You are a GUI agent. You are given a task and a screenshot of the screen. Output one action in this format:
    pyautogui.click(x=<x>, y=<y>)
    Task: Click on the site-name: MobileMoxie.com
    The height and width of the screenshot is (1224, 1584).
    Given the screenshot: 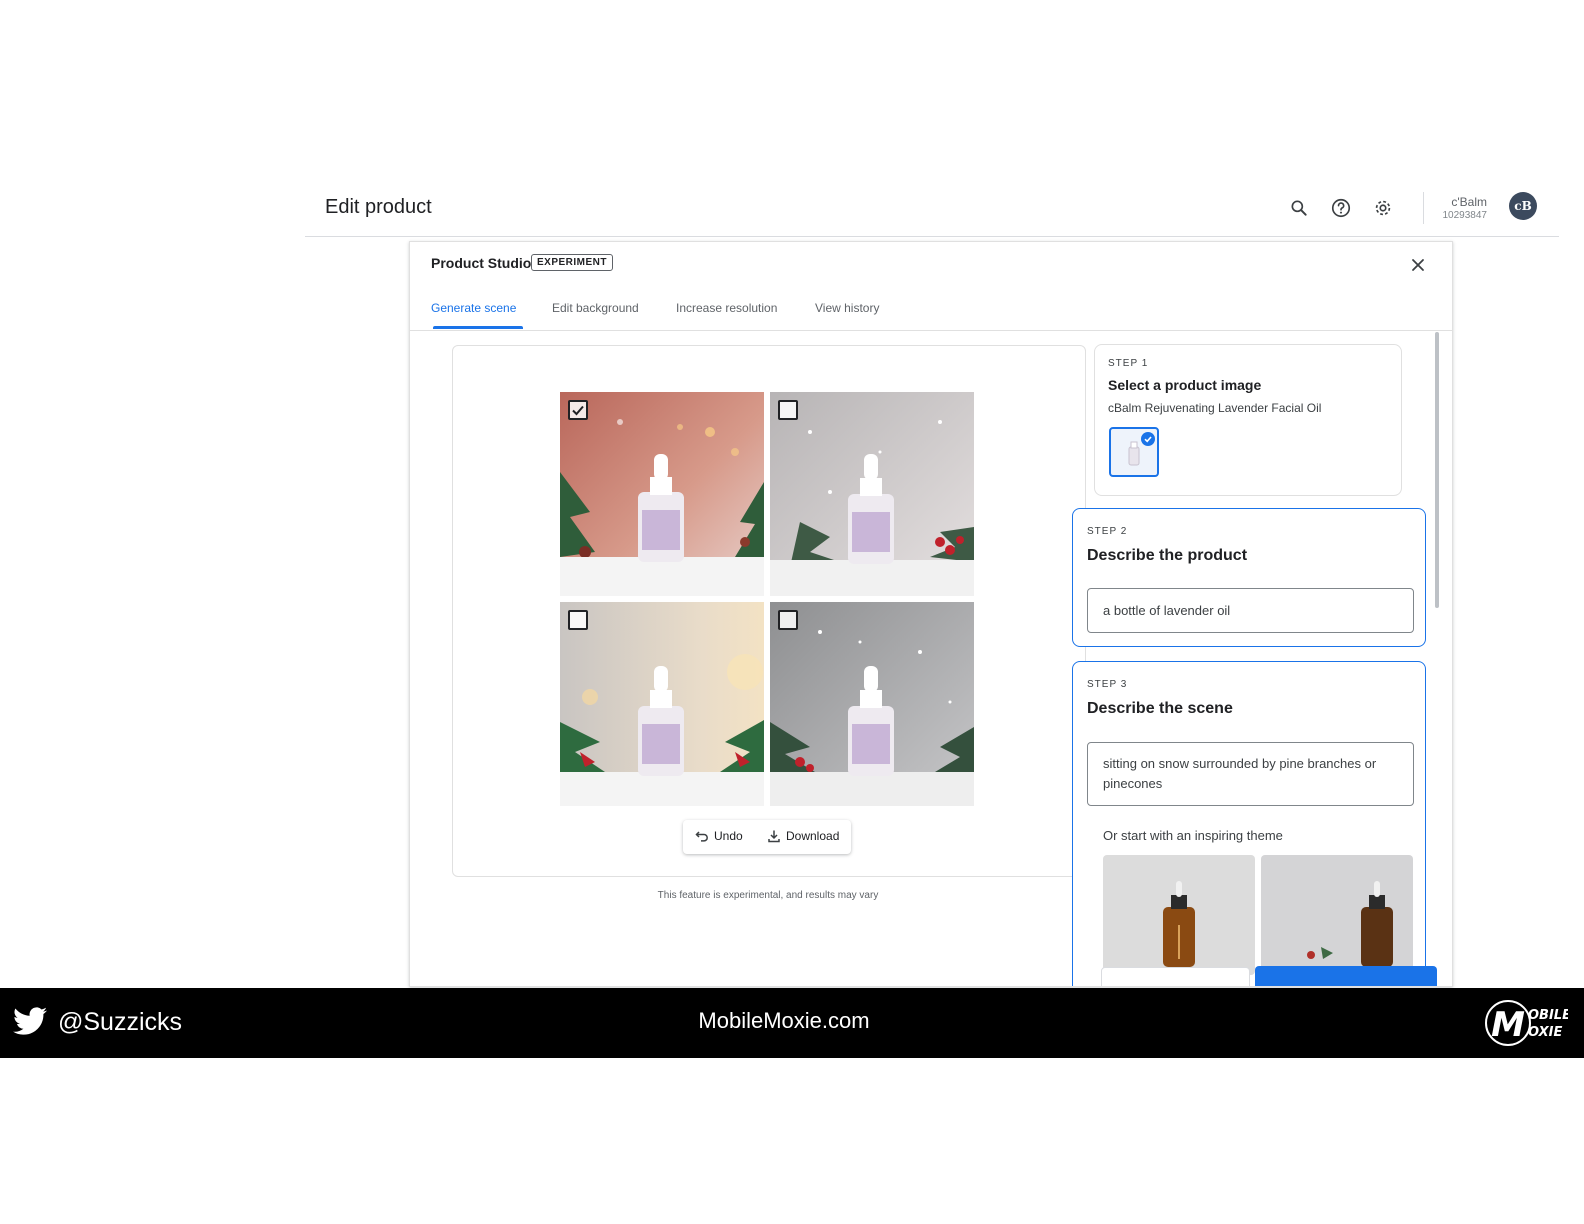 What is the action you would take?
    pyautogui.click(x=784, y=1020)
    